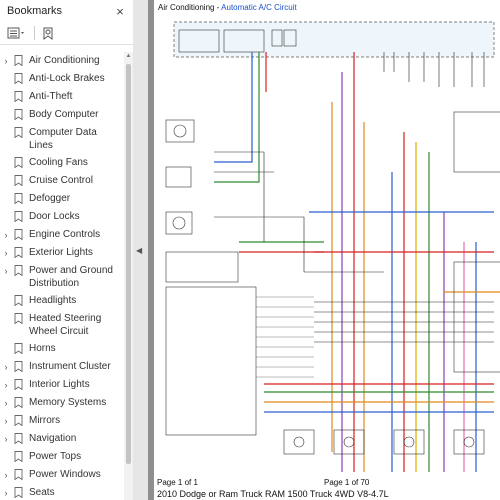 This screenshot has height=500, width=500. I want to click on blower-module-component, so click(202, 267).